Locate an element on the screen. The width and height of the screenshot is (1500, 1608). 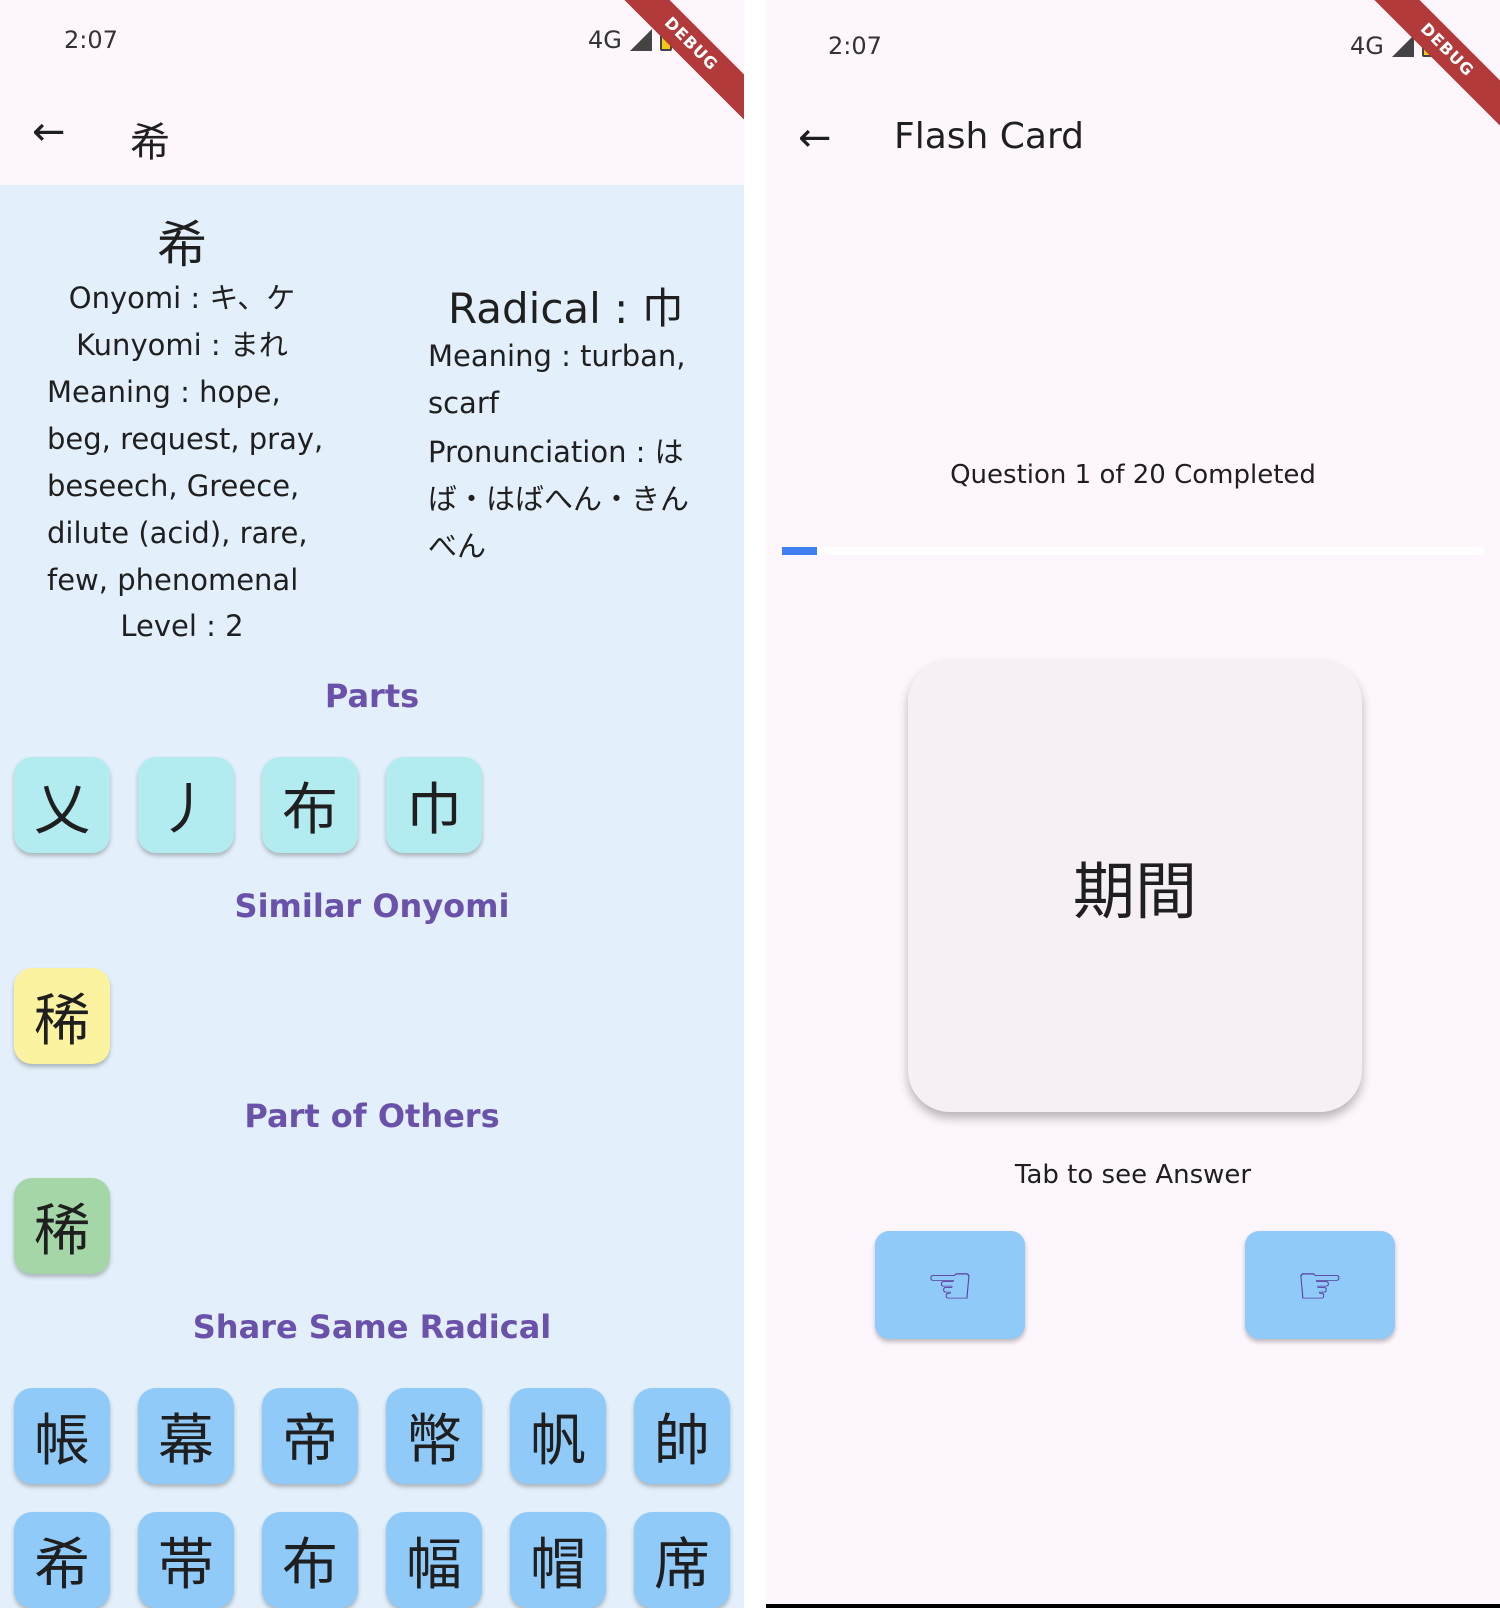
similar-onyomi-list: 稀 is located at coordinates (62, 1016).